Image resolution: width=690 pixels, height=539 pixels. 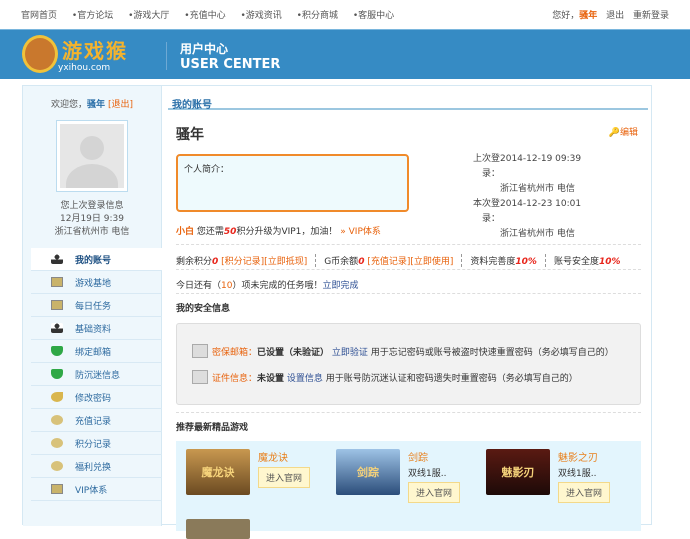 I want to click on vip-link: » VIP体系, so click(x=360, y=232).